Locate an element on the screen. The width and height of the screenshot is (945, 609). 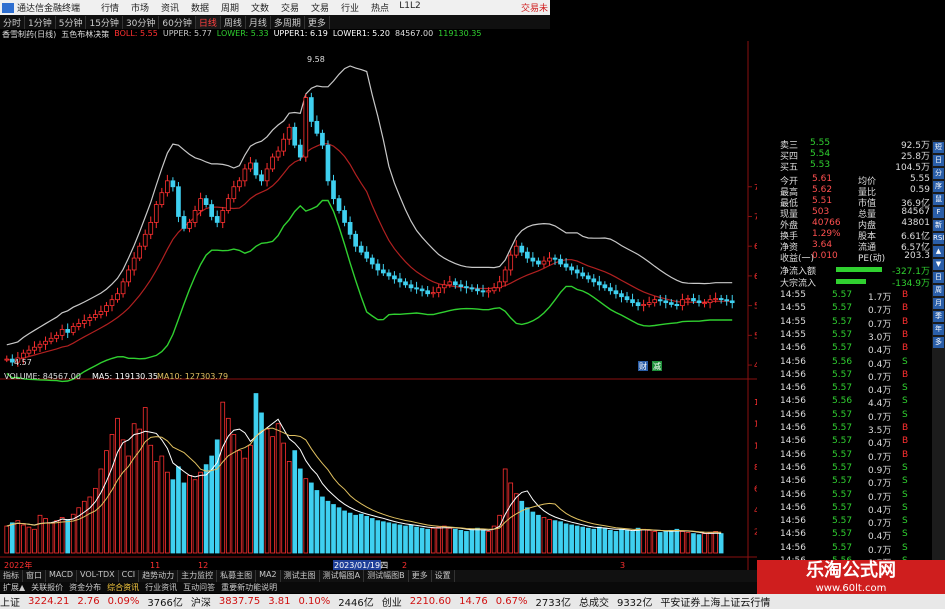
menu-item: 周期 is located at coordinates (230, 7).